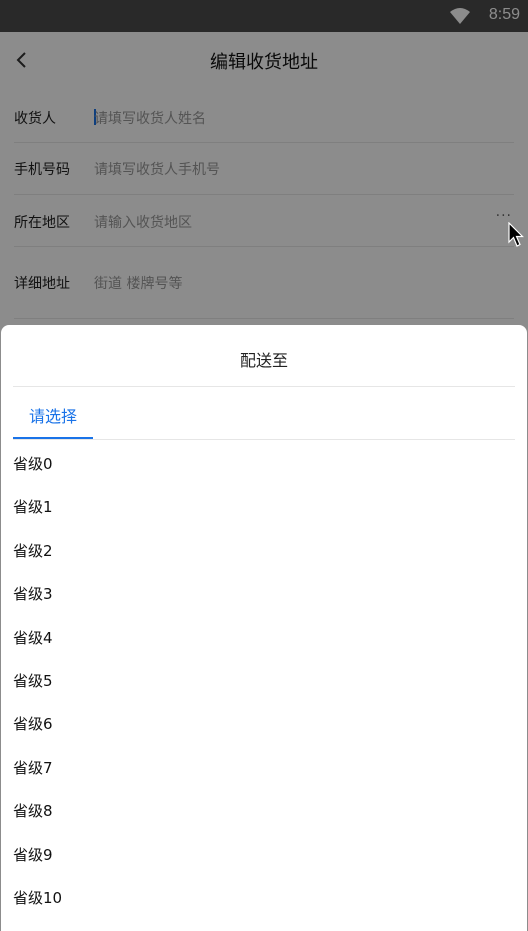 Image resolution: width=528 pixels, height=931 pixels. What do you see at coordinates (263, 724) in the screenshot?
I see `list-item: 省级6` at bounding box center [263, 724].